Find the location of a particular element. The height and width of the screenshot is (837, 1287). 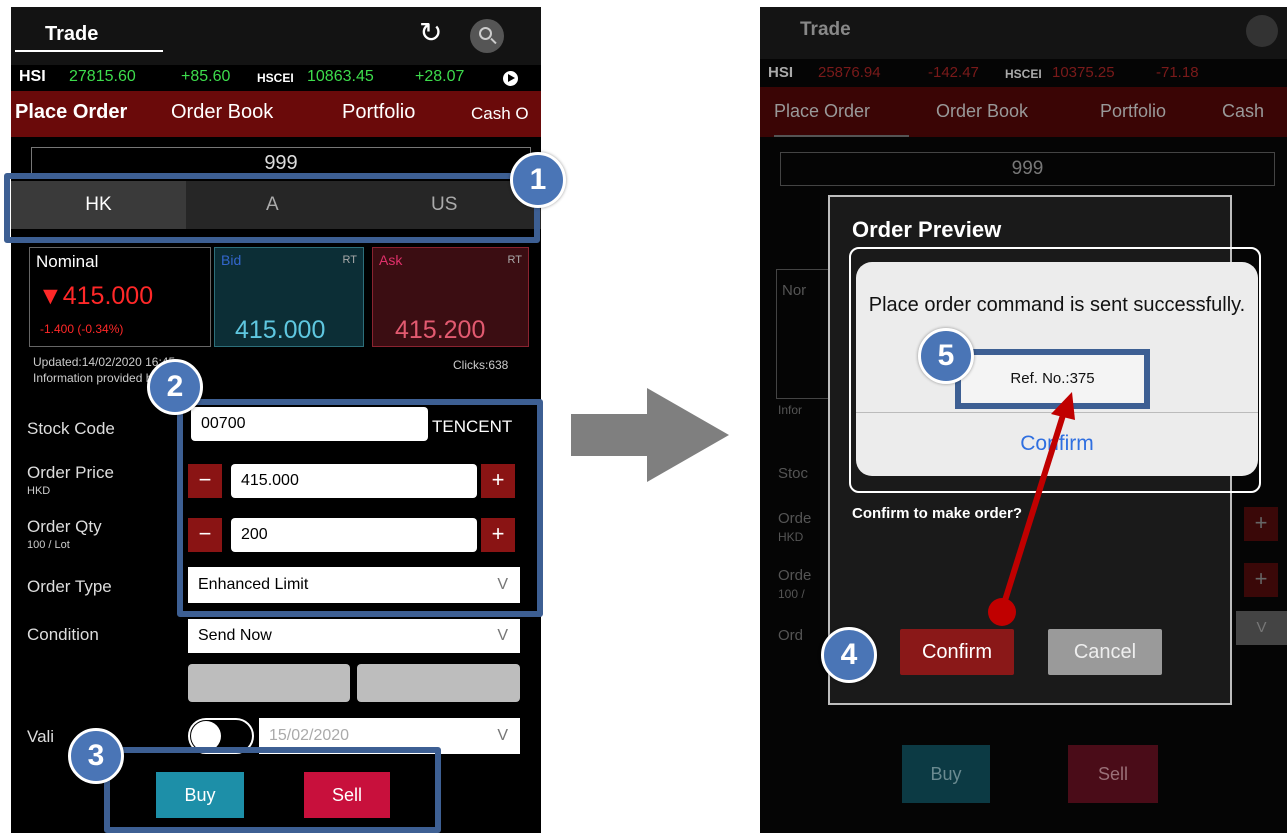

confirm-flow-arrow is located at coordinates (1031, 509).